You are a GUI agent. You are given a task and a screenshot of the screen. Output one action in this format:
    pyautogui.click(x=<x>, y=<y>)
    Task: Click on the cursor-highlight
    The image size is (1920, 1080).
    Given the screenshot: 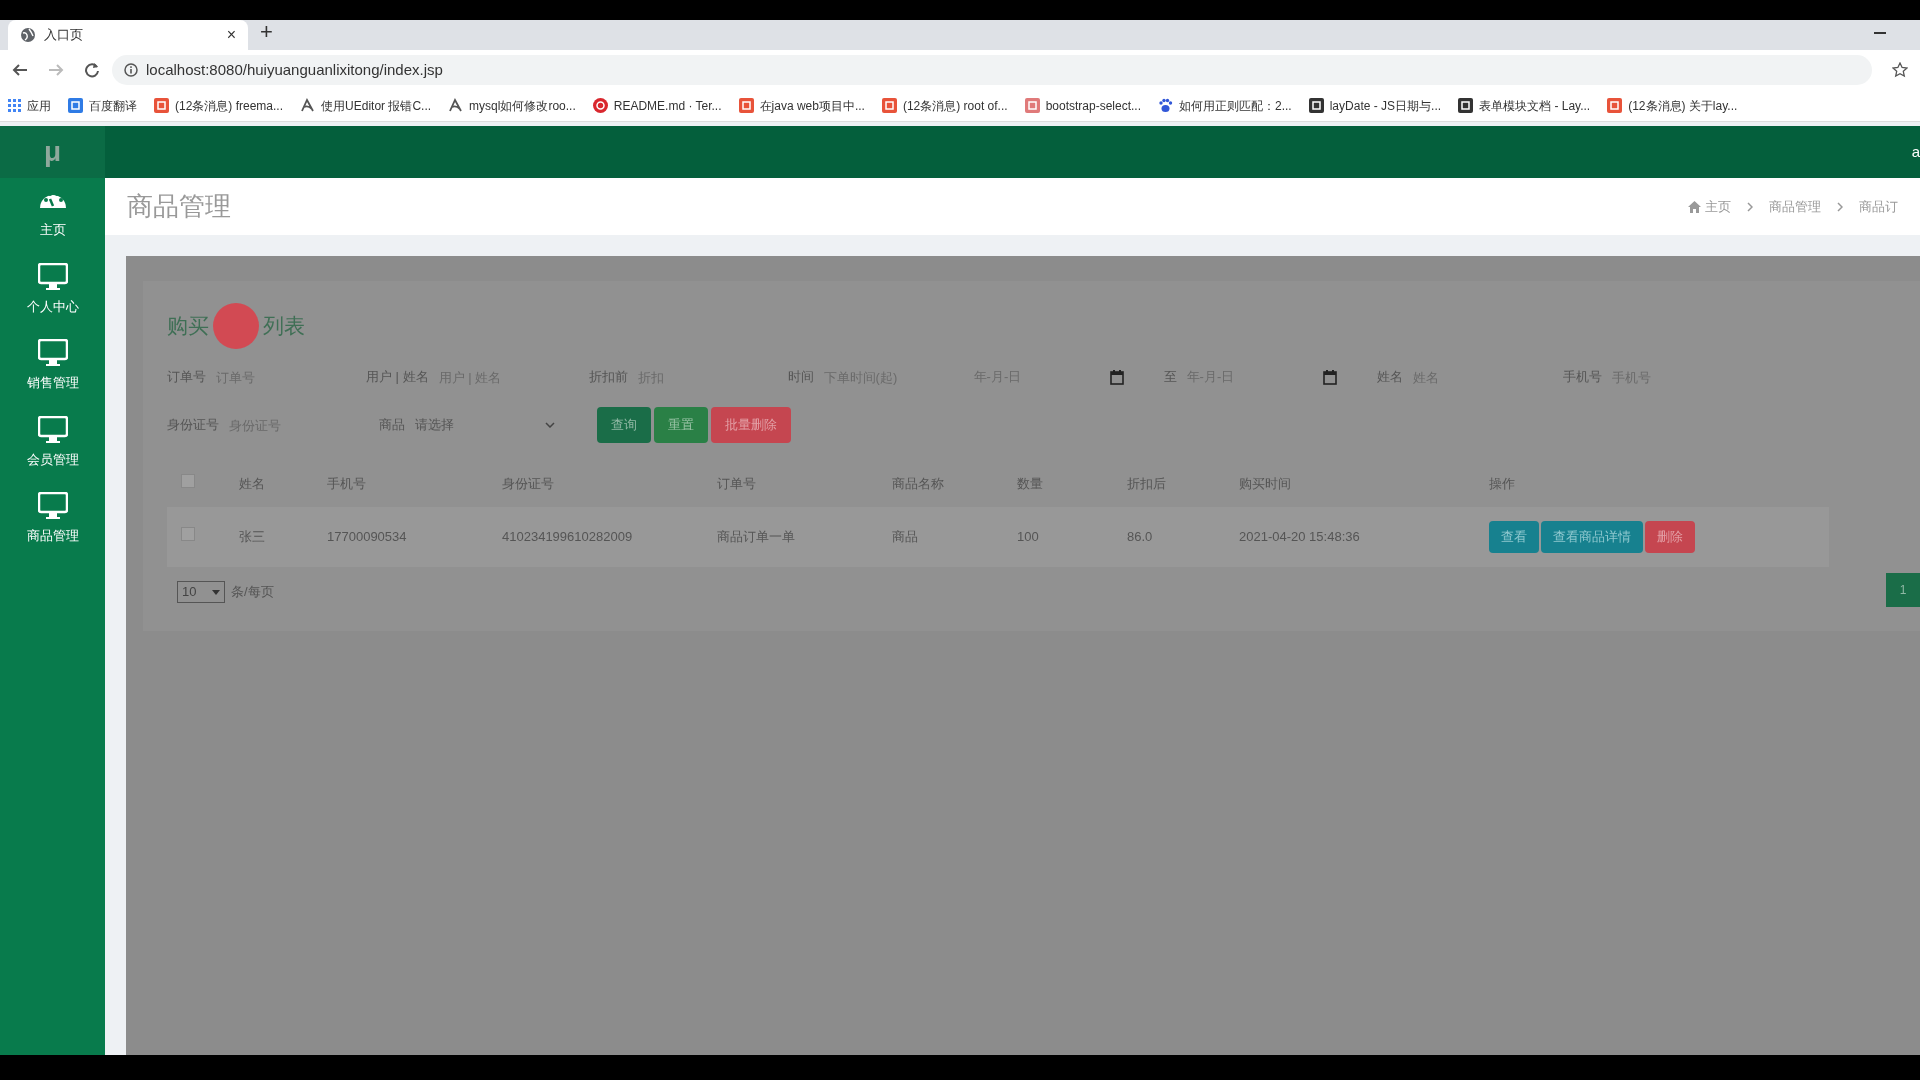 What is the action you would take?
    pyautogui.click(x=236, y=326)
    